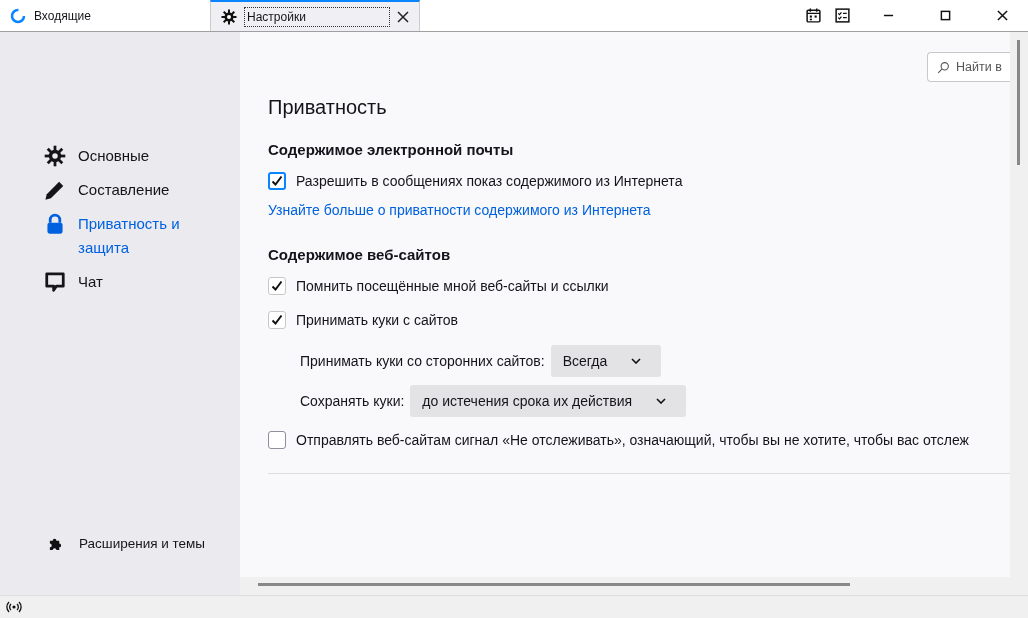 Image resolution: width=1028 pixels, height=618 pixels. What do you see at coordinates (144, 543) in the screenshot?
I see `sidebar-item: Расширения и темы` at bounding box center [144, 543].